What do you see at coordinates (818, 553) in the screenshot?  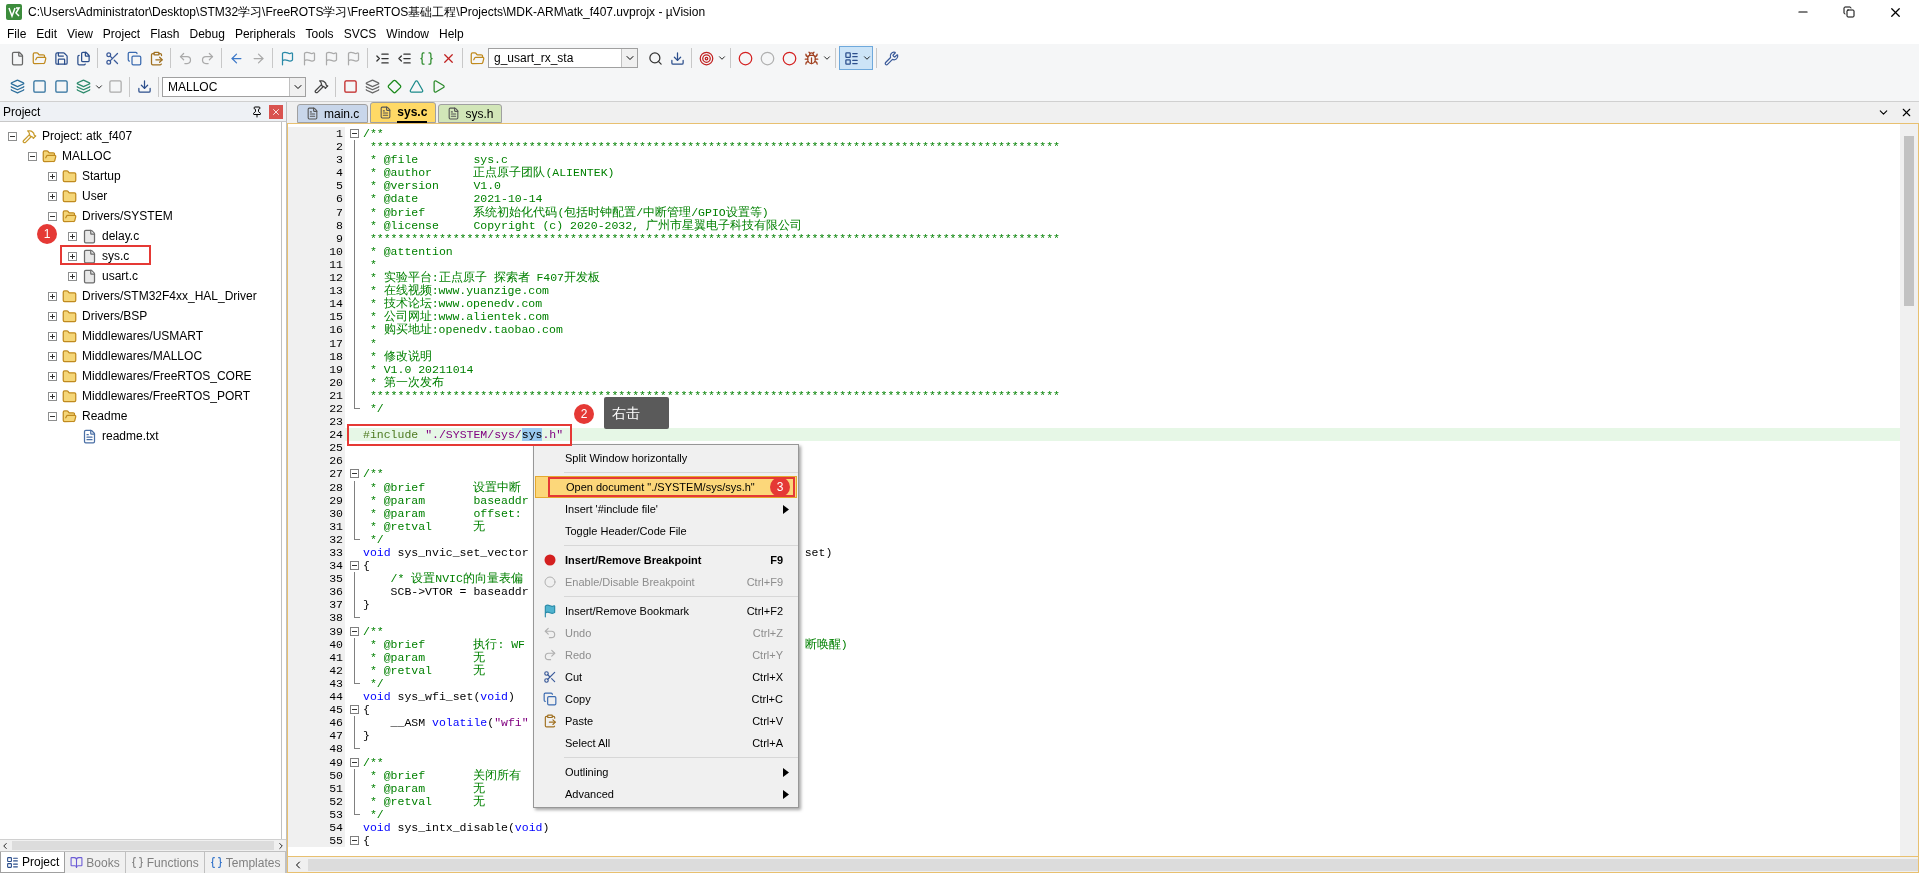 I see `code-line: set)` at bounding box center [818, 553].